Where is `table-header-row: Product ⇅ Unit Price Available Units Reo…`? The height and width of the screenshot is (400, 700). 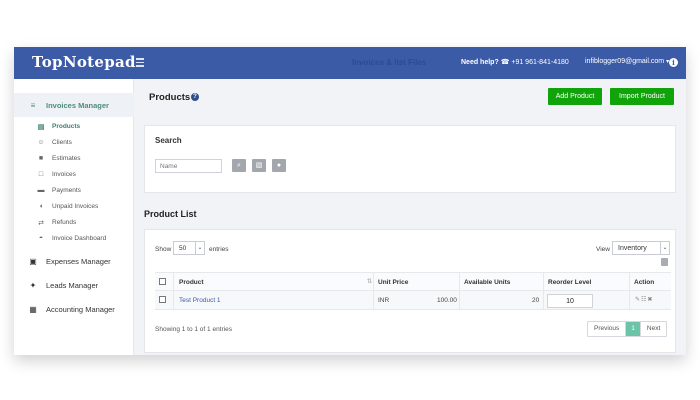 table-header-row: Product ⇅ Unit Price Available Units Reo… is located at coordinates (413, 282).